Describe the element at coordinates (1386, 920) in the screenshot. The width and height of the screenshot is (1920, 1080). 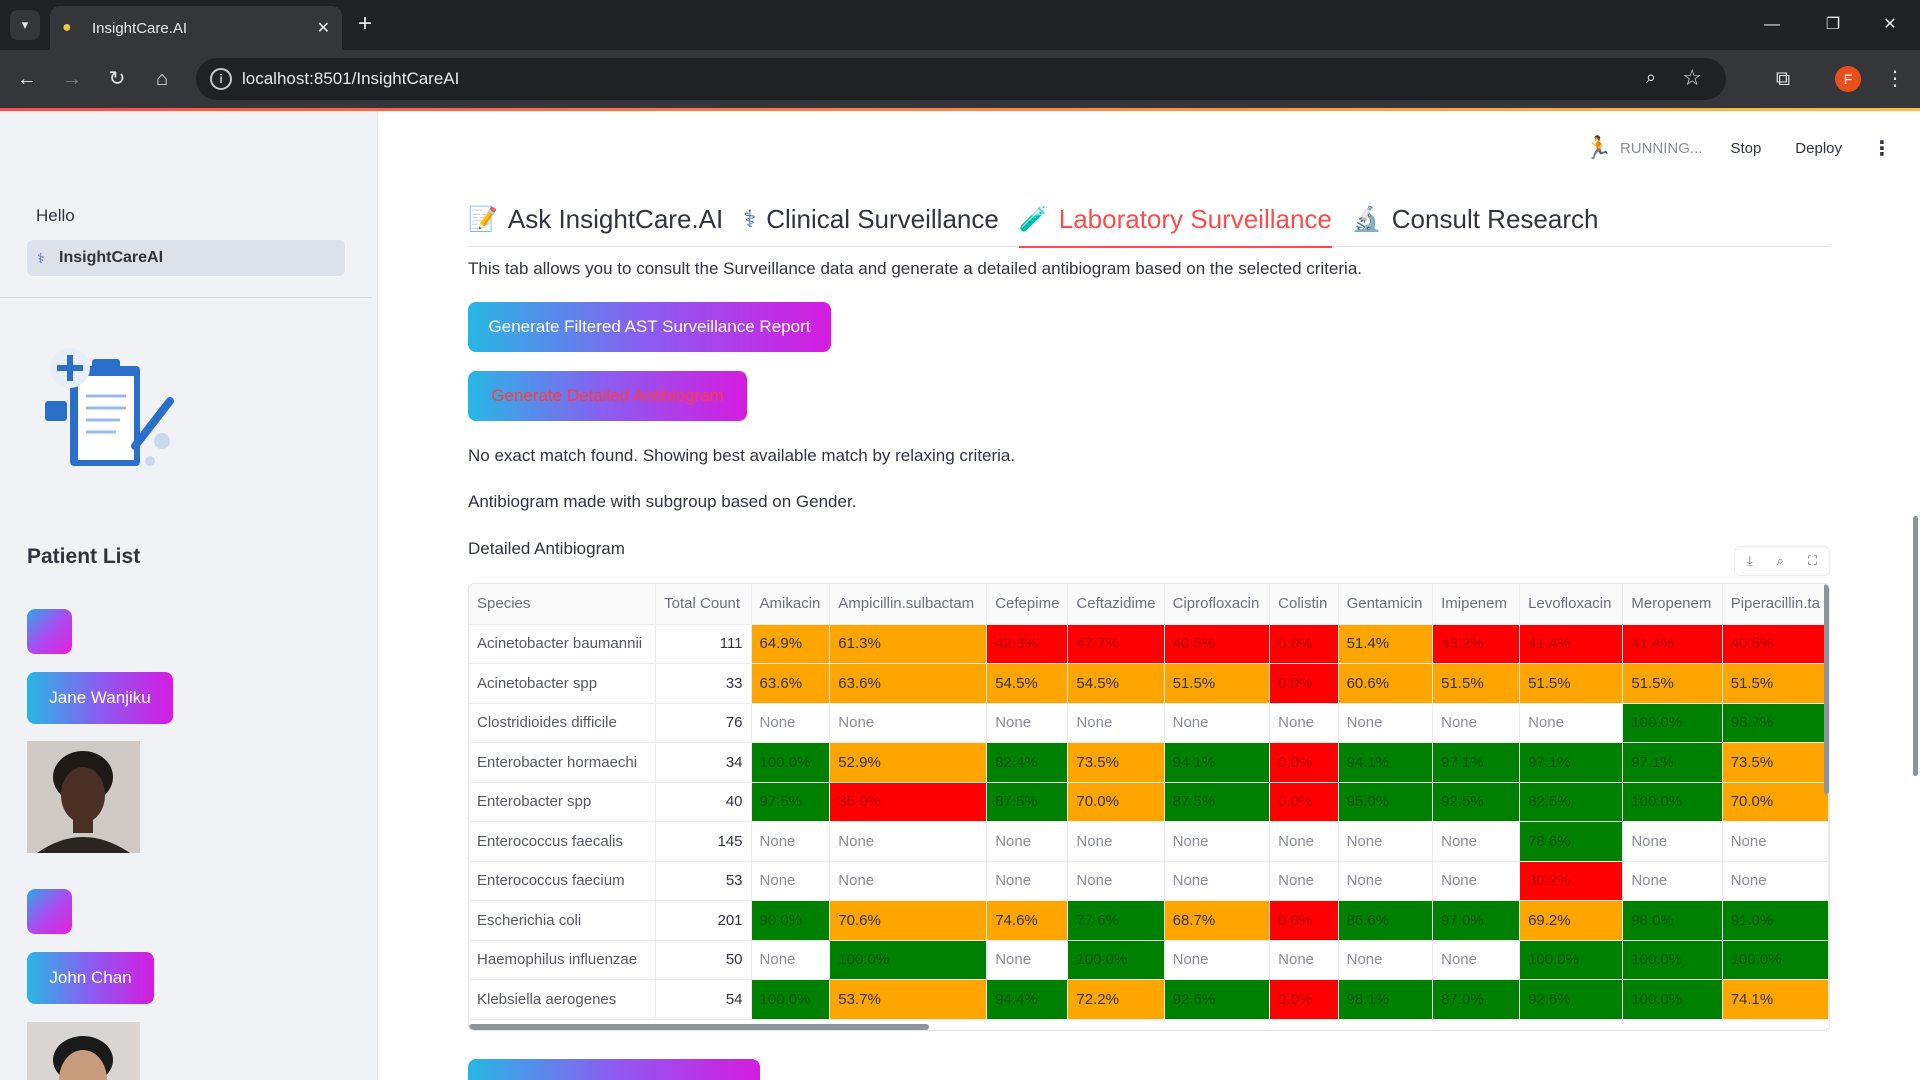
I see `susceptibility-cell: 86.6%` at that location.